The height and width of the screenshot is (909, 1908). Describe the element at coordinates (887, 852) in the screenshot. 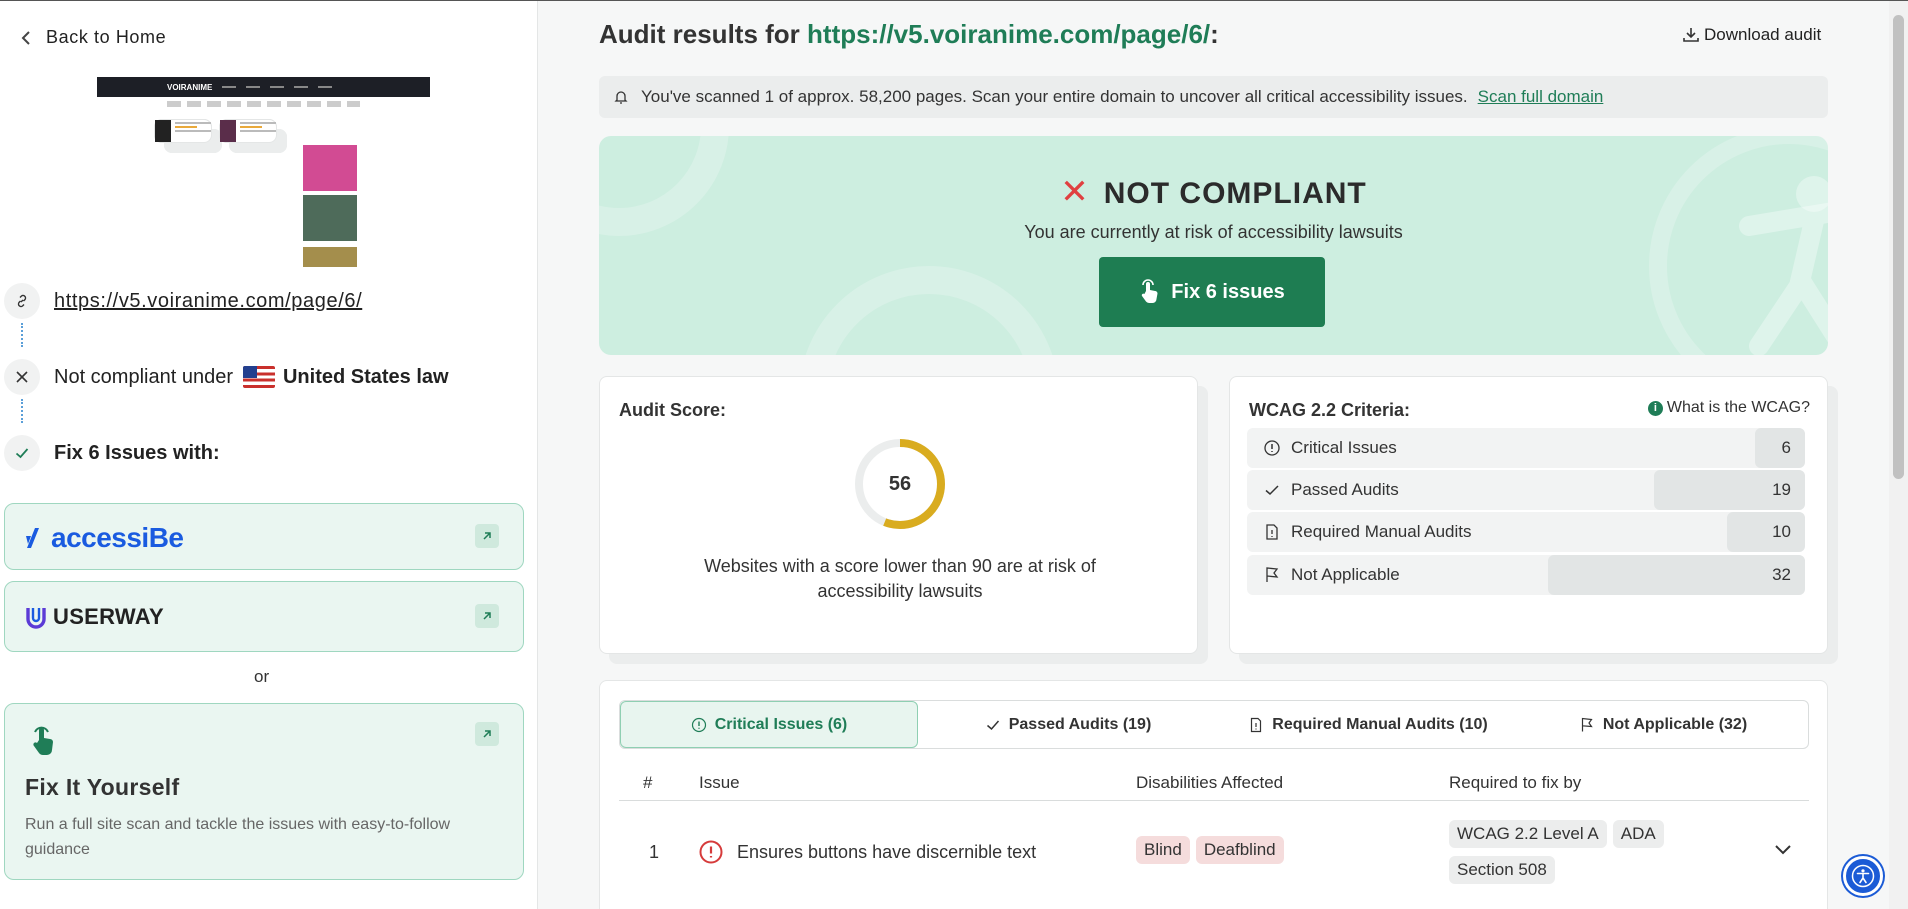

I see `issue-title: Ensures buttons have discernible text` at that location.